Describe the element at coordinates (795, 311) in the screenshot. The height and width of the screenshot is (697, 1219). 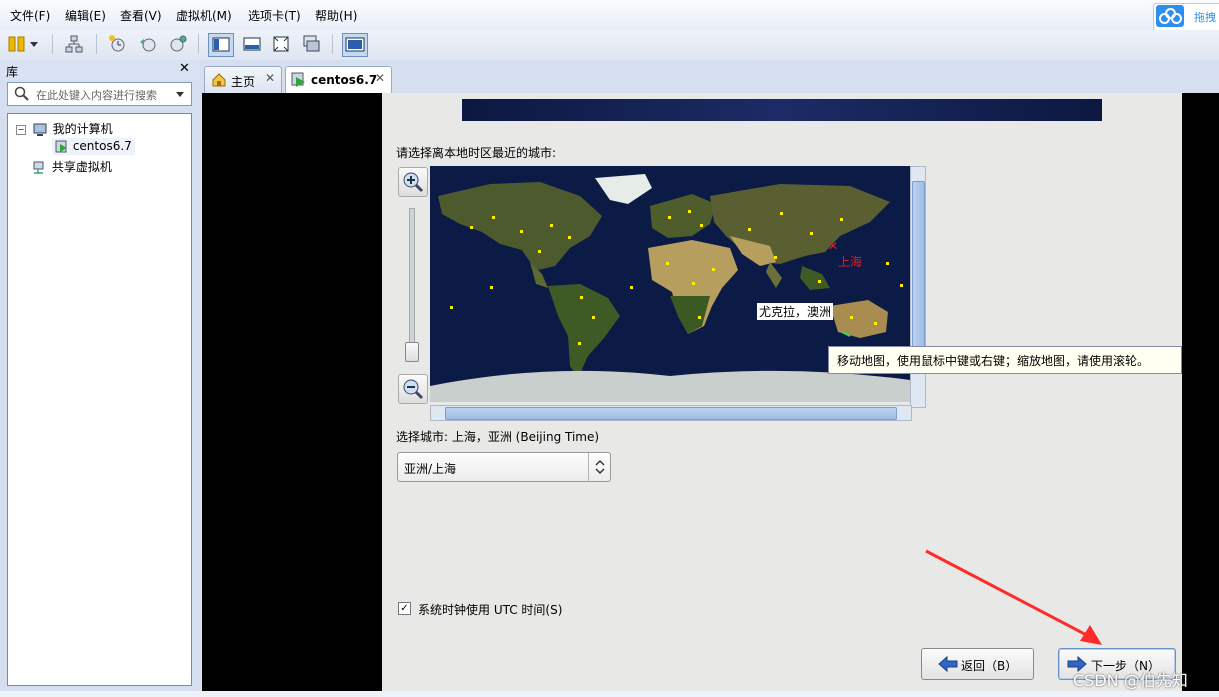
I see `hover-city-label: 尤克拉，澳洲` at that location.